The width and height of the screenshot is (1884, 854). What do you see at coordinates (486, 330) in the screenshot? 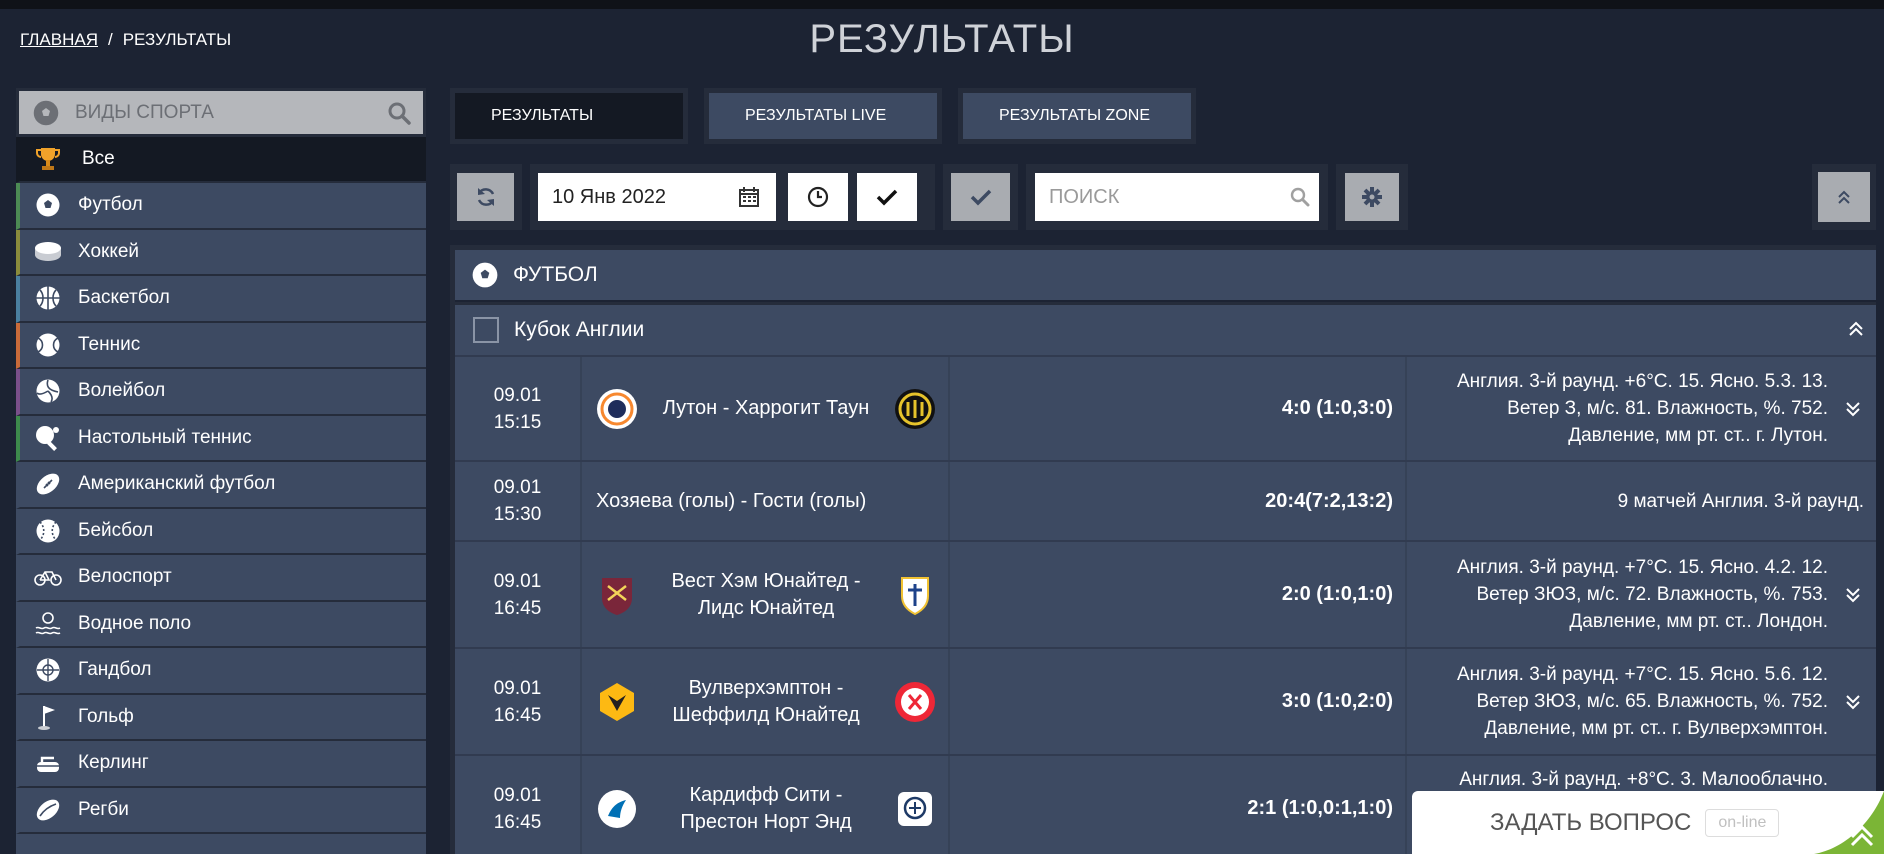
I see `league-checkbox` at bounding box center [486, 330].